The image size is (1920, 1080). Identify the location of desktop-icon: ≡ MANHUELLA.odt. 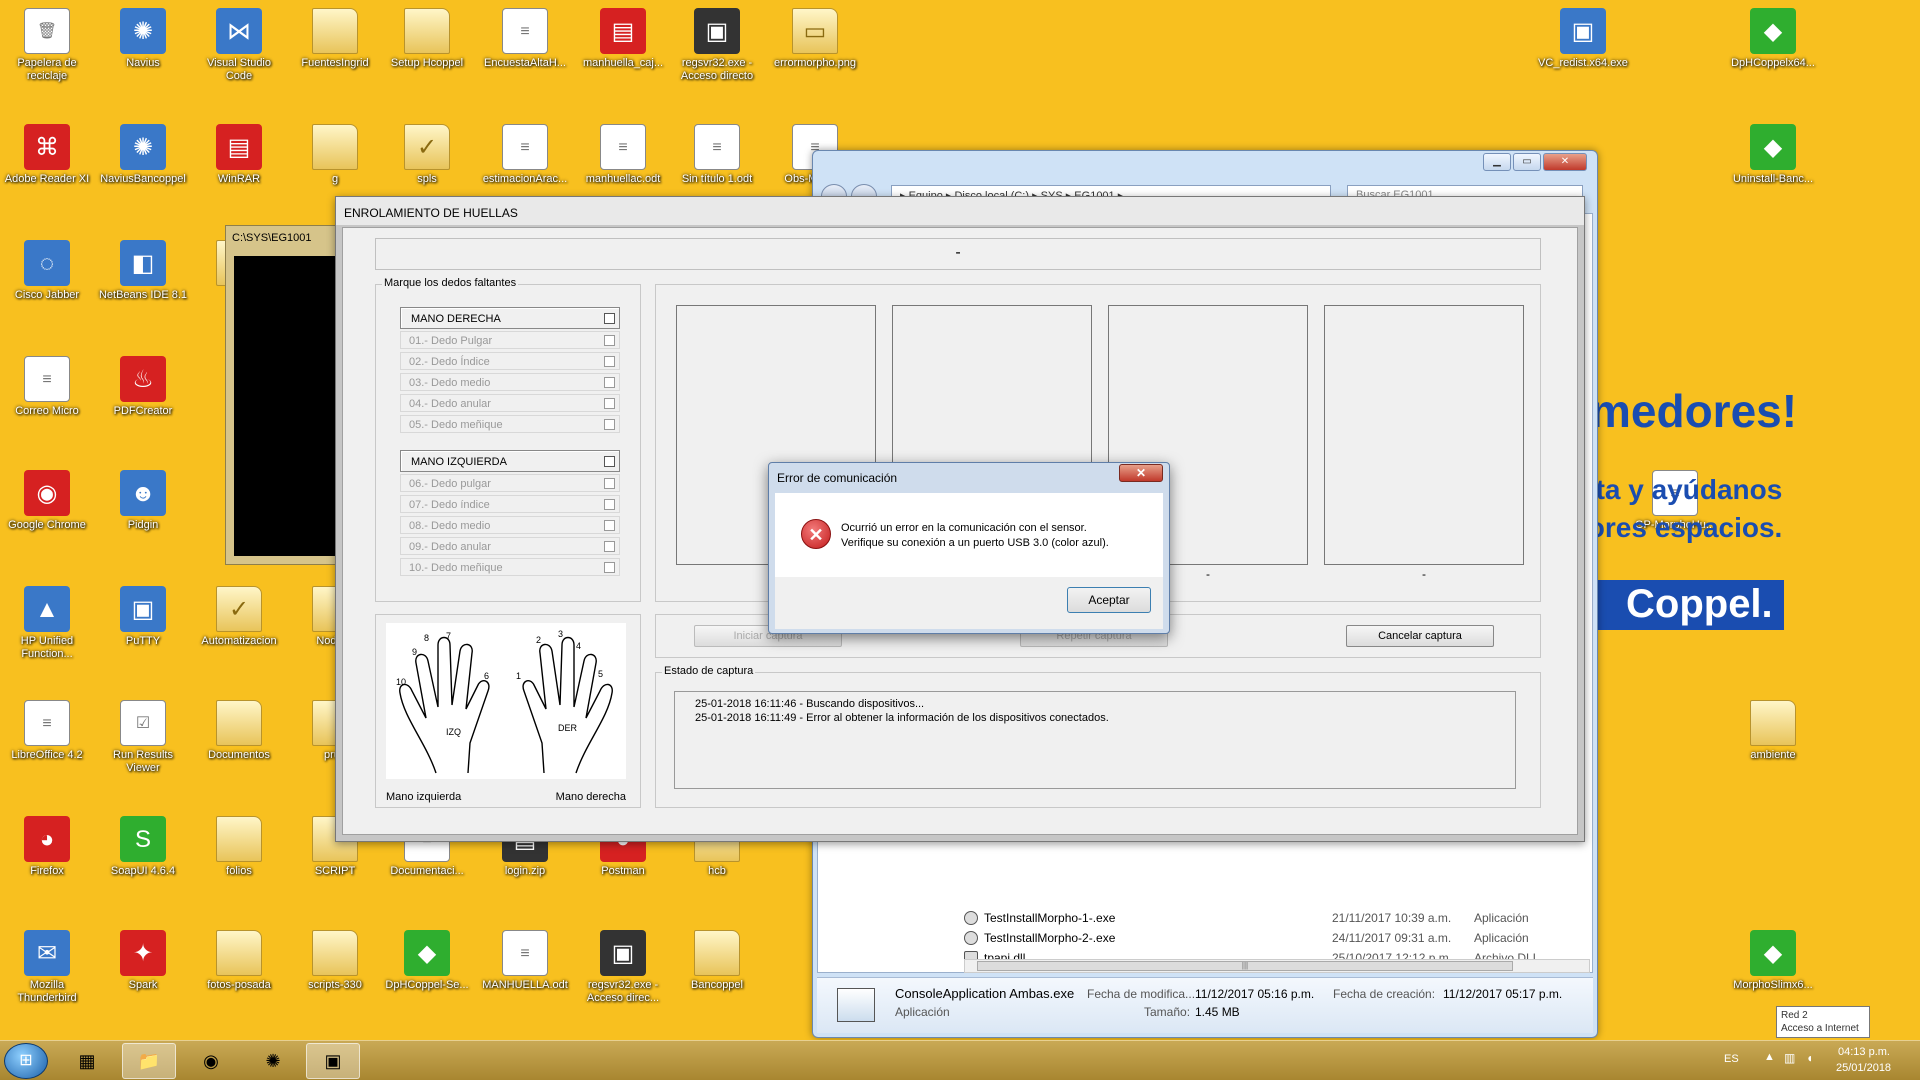
(525, 959).